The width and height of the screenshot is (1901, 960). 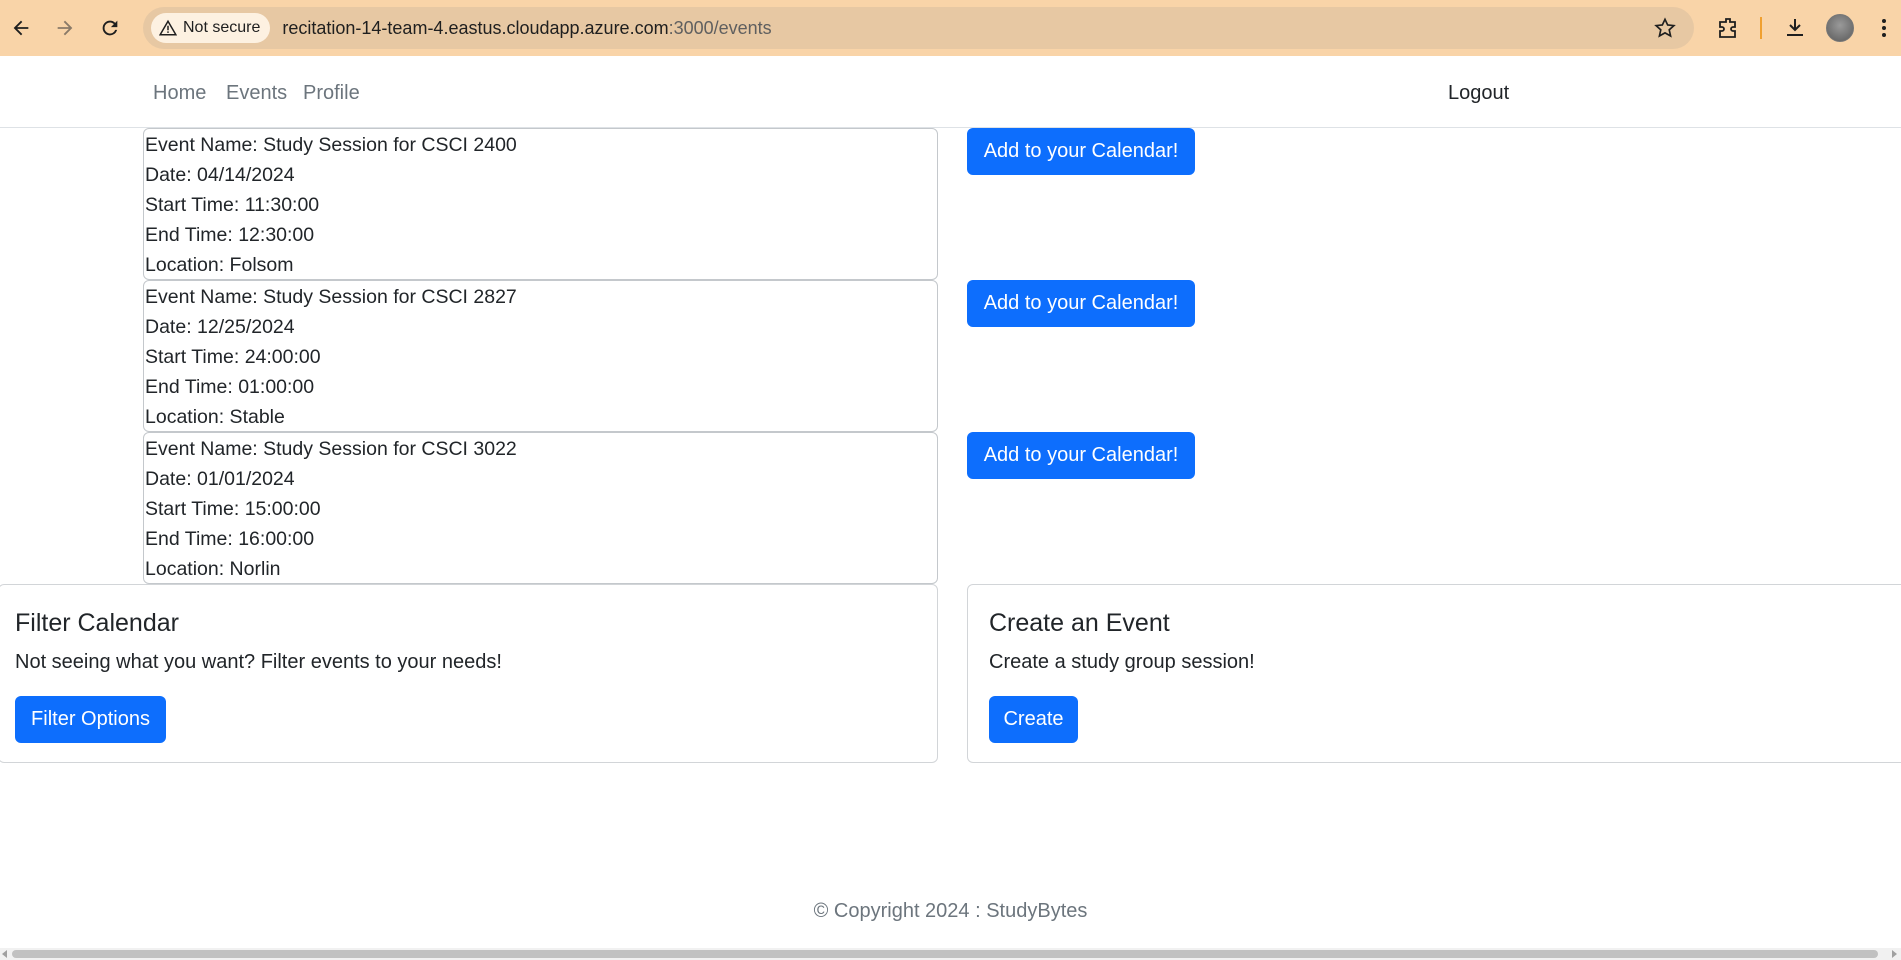 I want to click on card-title: Filter Calendar, so click(x=97, y=623).